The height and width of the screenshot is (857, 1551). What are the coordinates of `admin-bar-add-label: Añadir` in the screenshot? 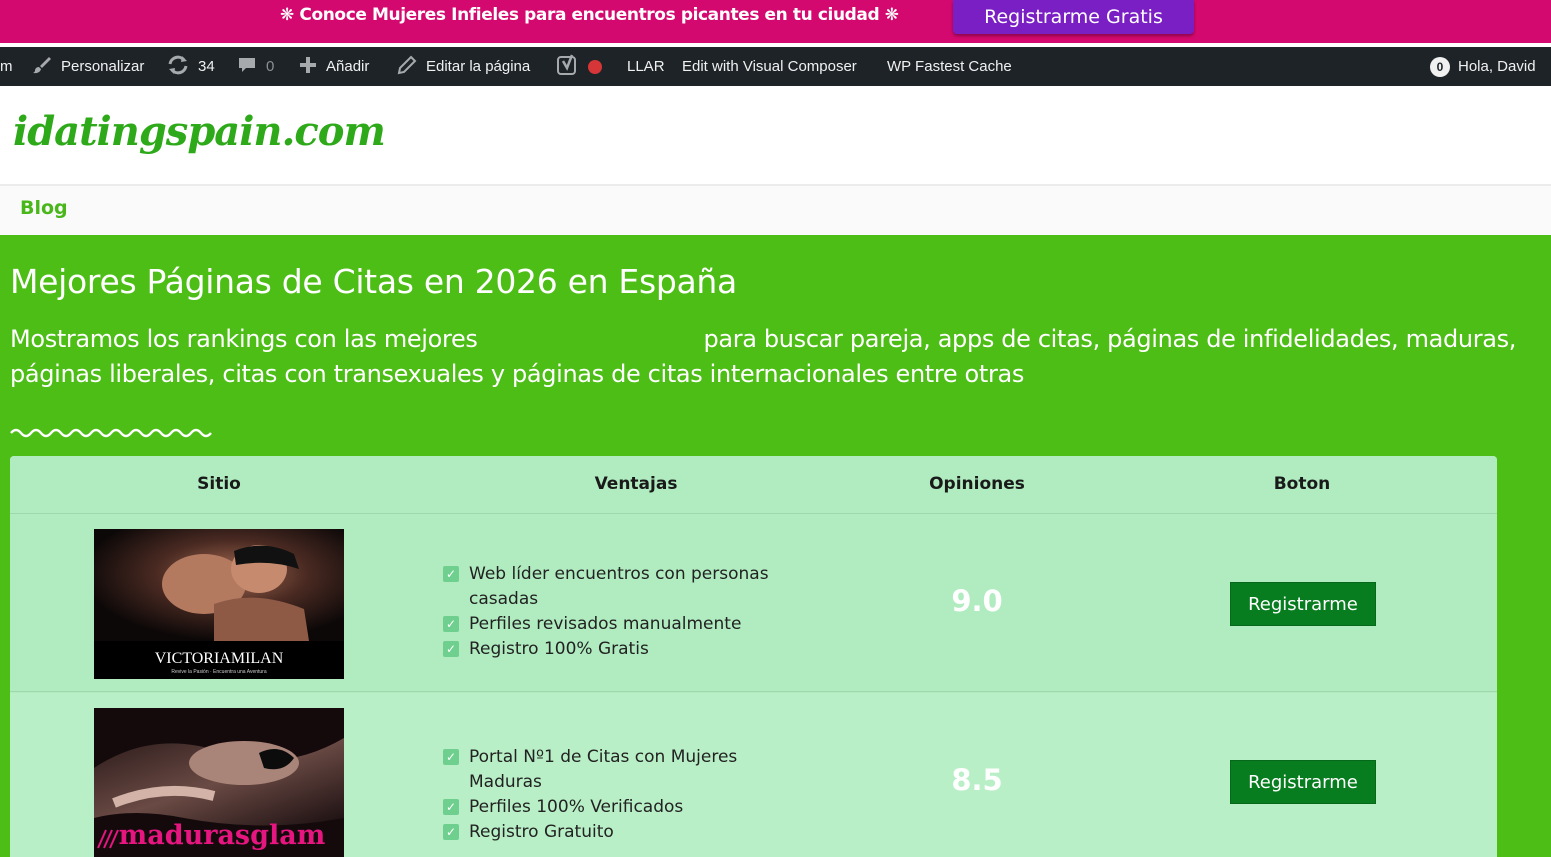 It's located at (348, 66).